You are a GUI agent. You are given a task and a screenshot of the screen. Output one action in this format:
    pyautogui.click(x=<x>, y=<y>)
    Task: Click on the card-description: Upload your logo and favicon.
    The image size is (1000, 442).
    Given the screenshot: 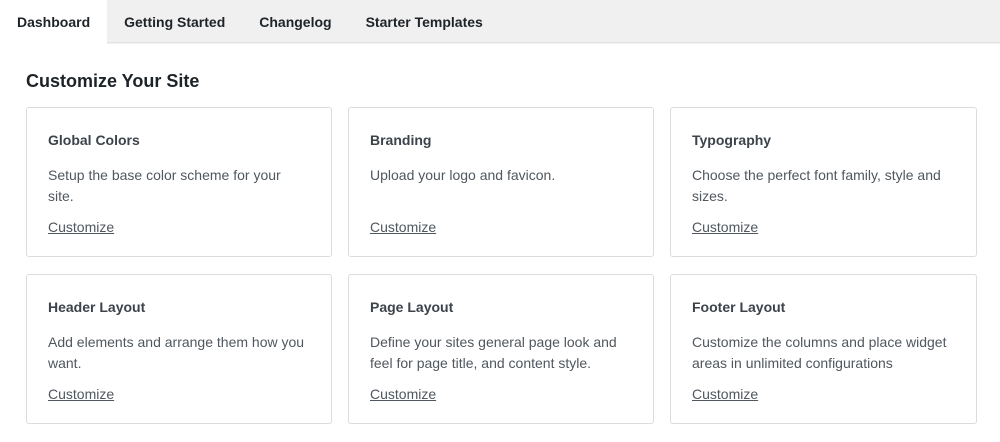 What is the action you would take?
    pyautogui.click(x=463, y=175)
    